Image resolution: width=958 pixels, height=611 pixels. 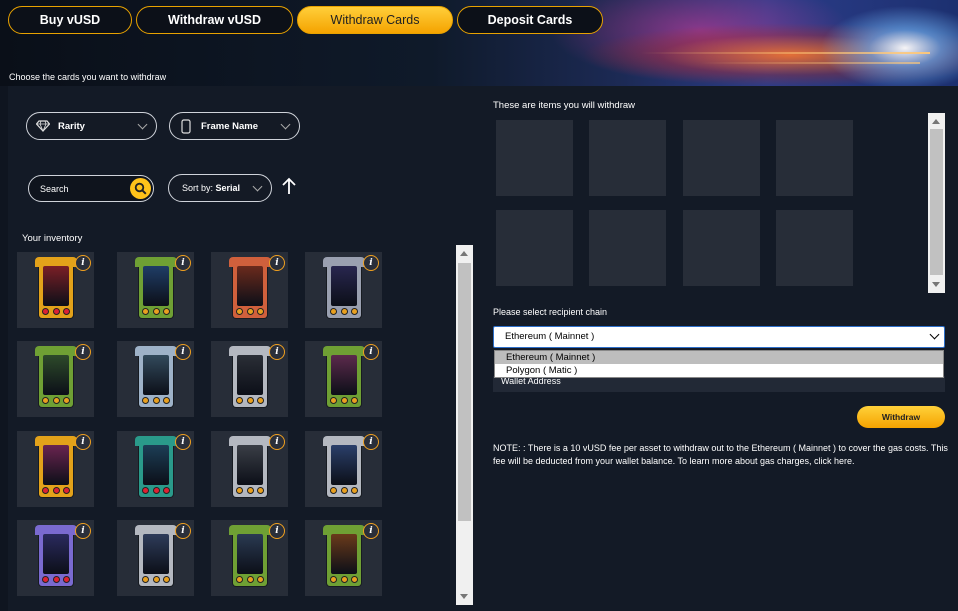 What do you see at coordinates (234, 126) in the screenshot?
I see `frame-name-filter: Frame Name` at bounding box center [234, 126].